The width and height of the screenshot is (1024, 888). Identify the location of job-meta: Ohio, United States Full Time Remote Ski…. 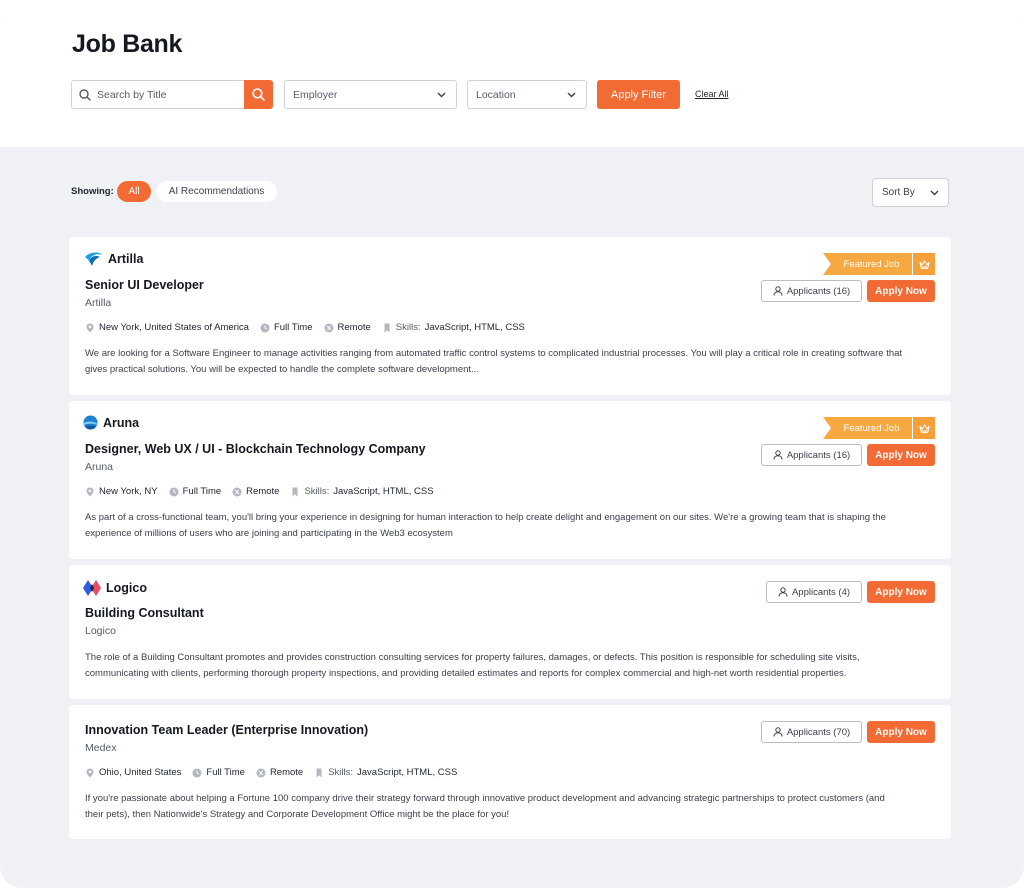
(276, 772).